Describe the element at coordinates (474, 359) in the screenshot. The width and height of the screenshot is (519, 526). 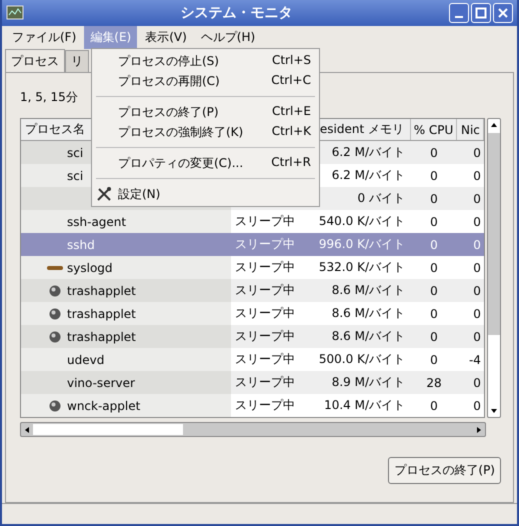
I see `table-cell: -4` at that location.